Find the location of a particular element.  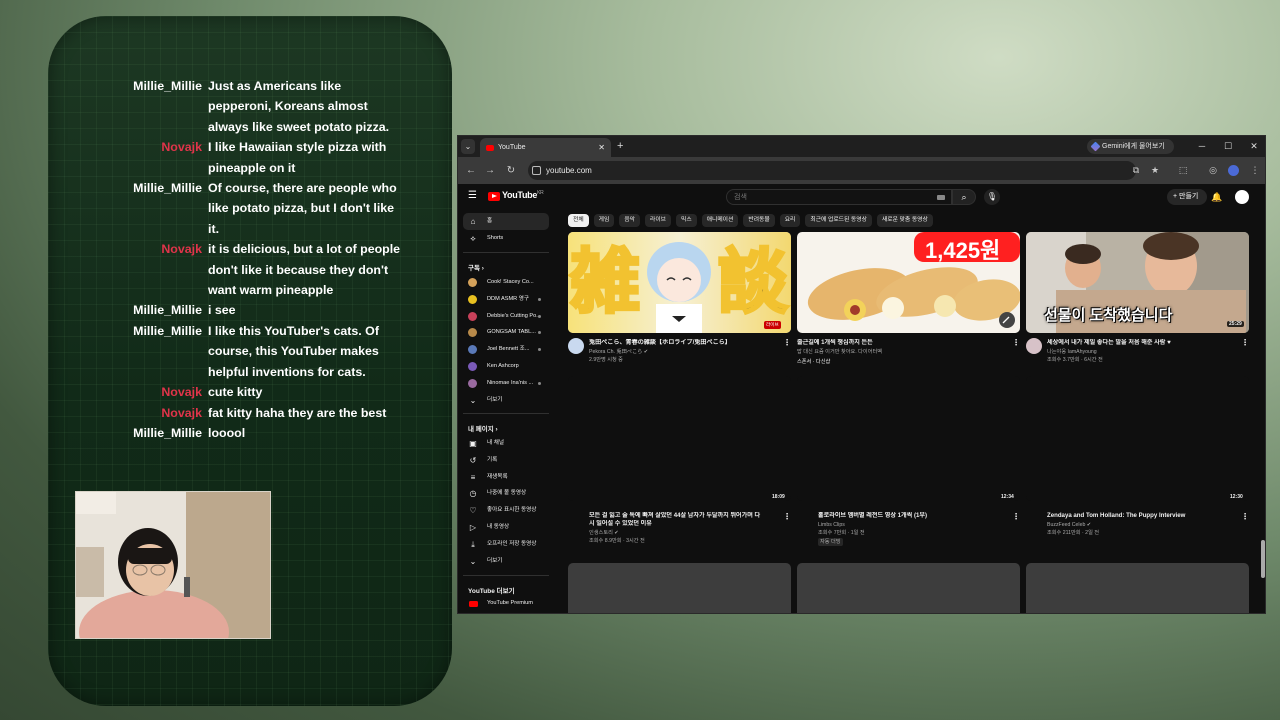

extensions-icon: ⬚ is located at coordinates (1183, 170).